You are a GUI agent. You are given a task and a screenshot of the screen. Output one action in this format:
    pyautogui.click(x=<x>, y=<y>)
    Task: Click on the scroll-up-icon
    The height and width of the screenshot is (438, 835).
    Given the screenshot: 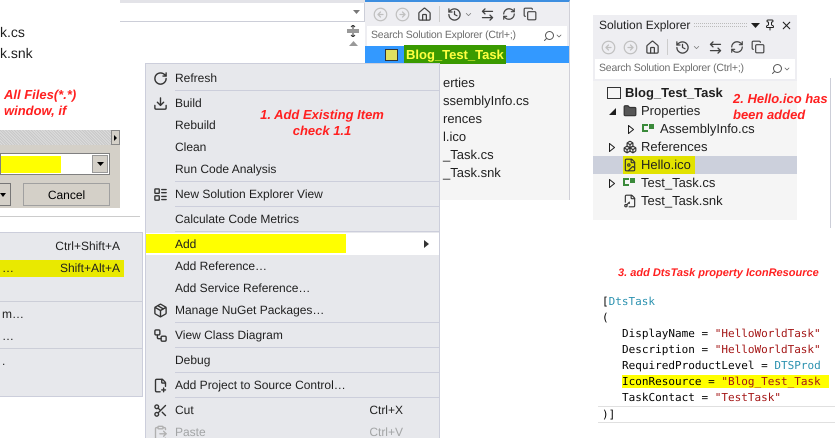 What is the action you would take?
    pyautogui.click(x=353, y=43)
    